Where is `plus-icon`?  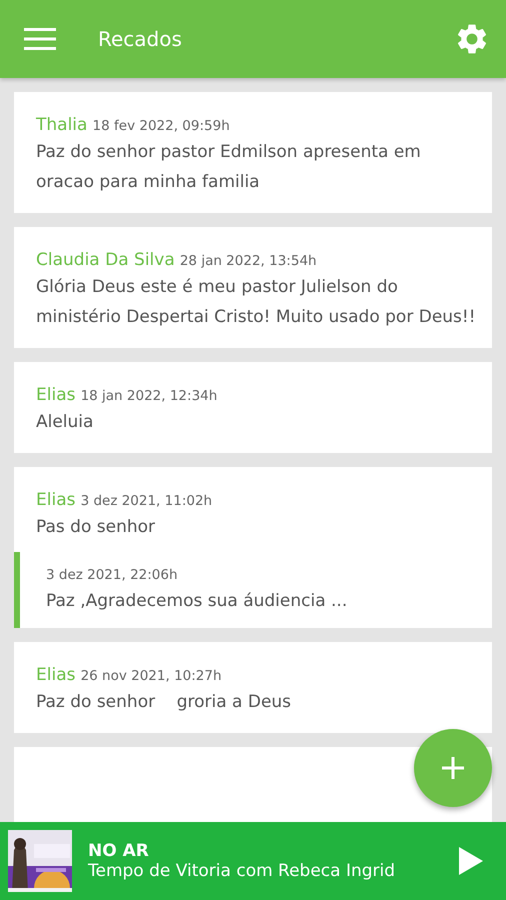
plus-icon is located at coordinates (453, 768).